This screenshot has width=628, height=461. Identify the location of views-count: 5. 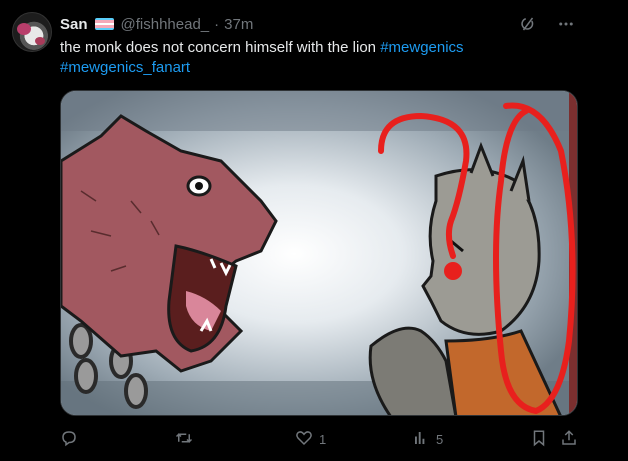
(440, 439).